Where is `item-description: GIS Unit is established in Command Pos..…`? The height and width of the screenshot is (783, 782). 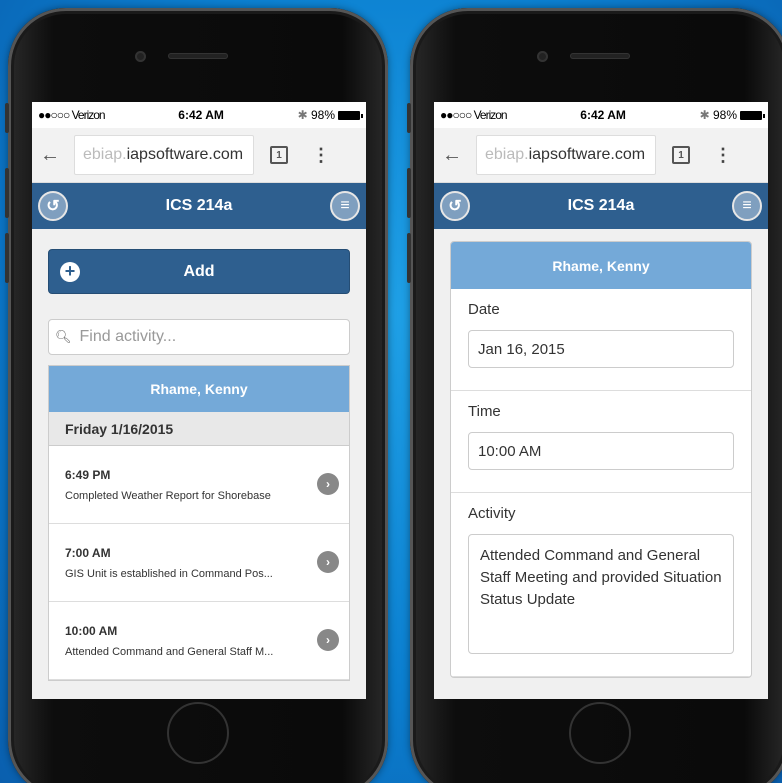
item-description: GIS Unit is established in Command Pos..… is located at coordinates (169, 573).